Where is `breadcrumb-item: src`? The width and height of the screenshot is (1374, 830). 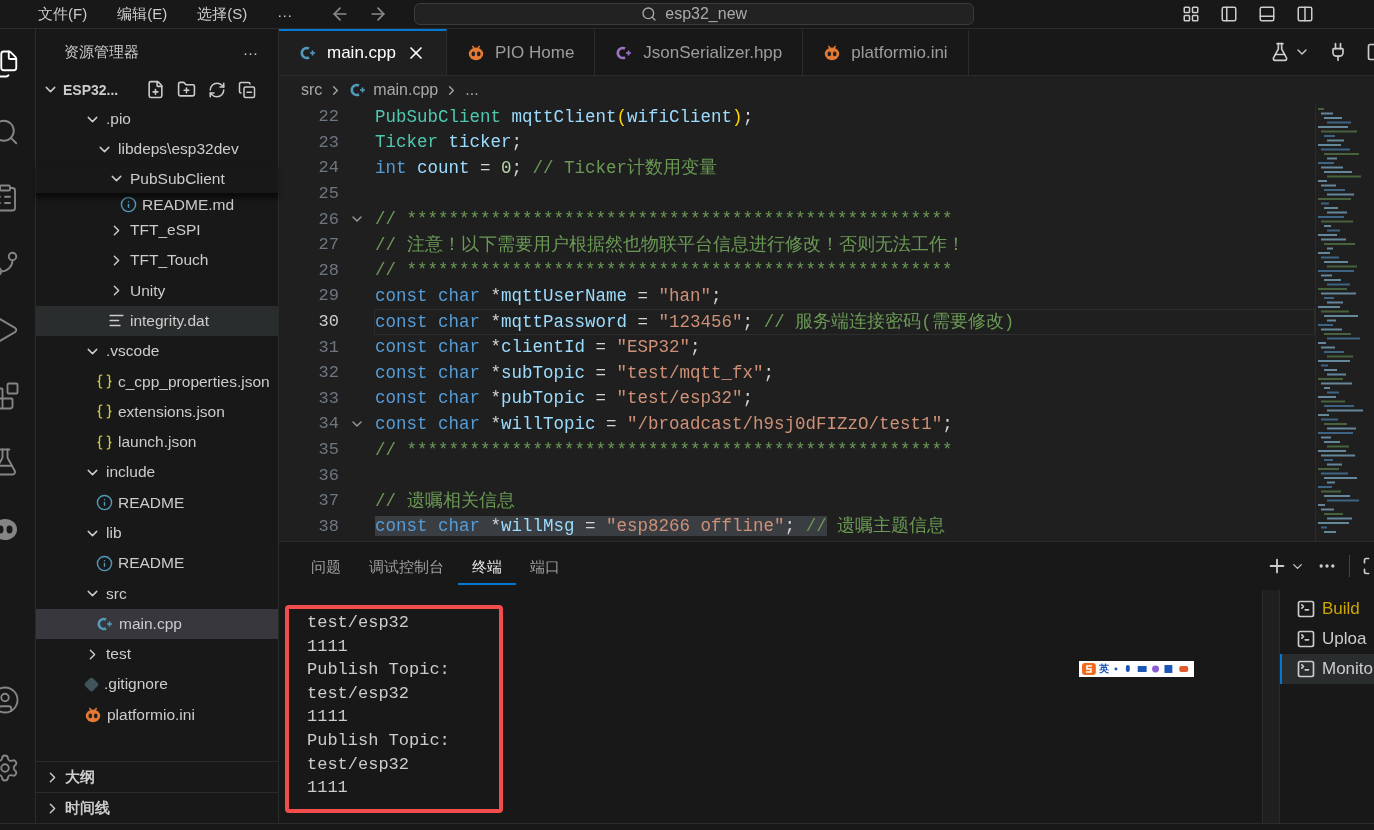 breadcrumb-item: src is located at coordinates (312, 90).